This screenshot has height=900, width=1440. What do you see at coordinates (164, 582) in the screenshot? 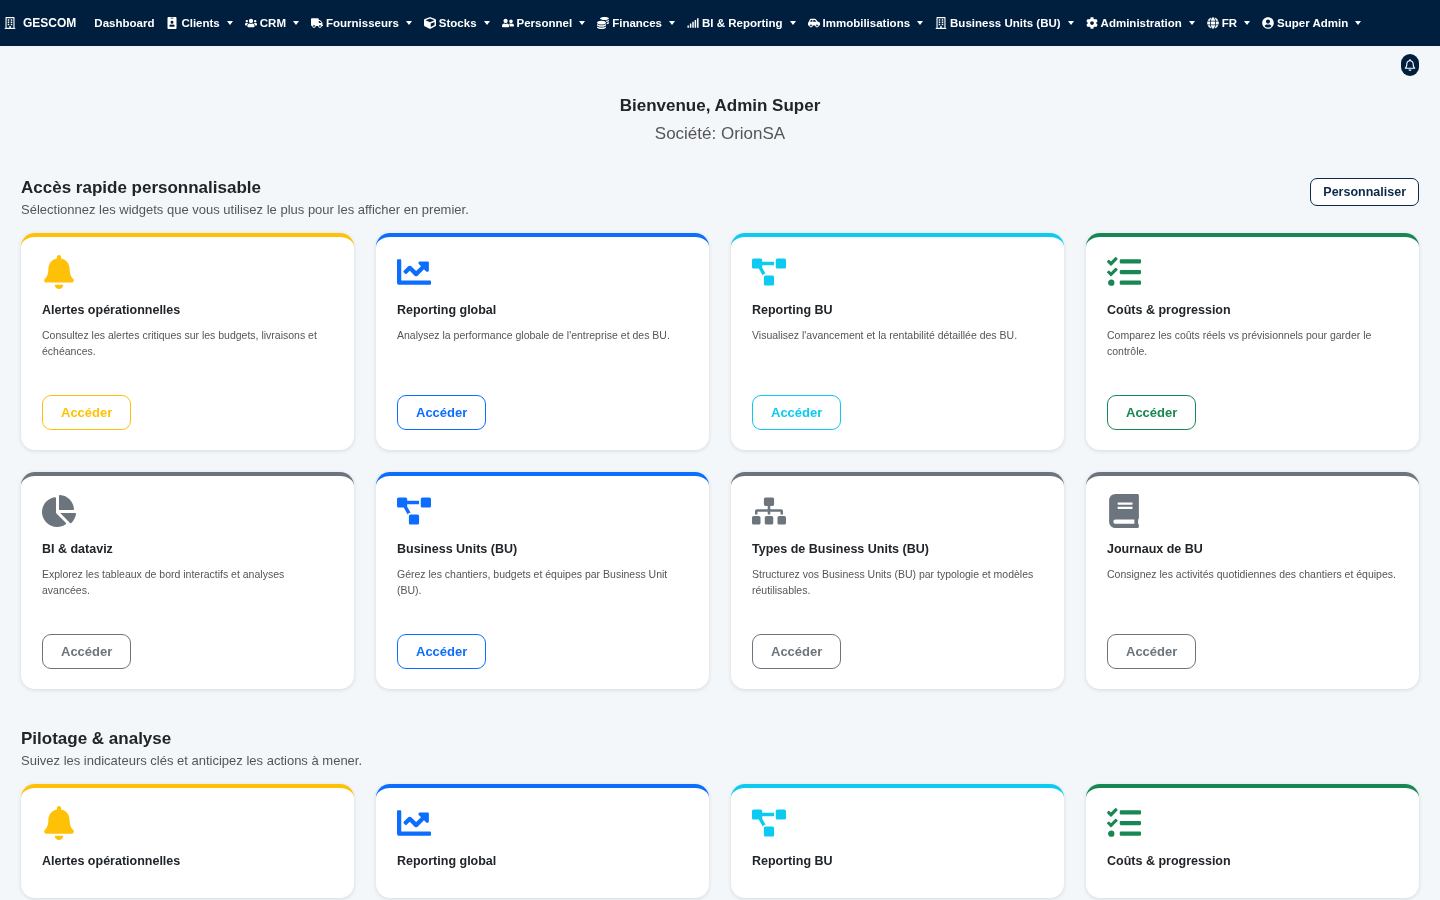
I see `card-description: Explorez les tableaux de bord interactifs et analyses avancées.` at bounding box center [164, 582].